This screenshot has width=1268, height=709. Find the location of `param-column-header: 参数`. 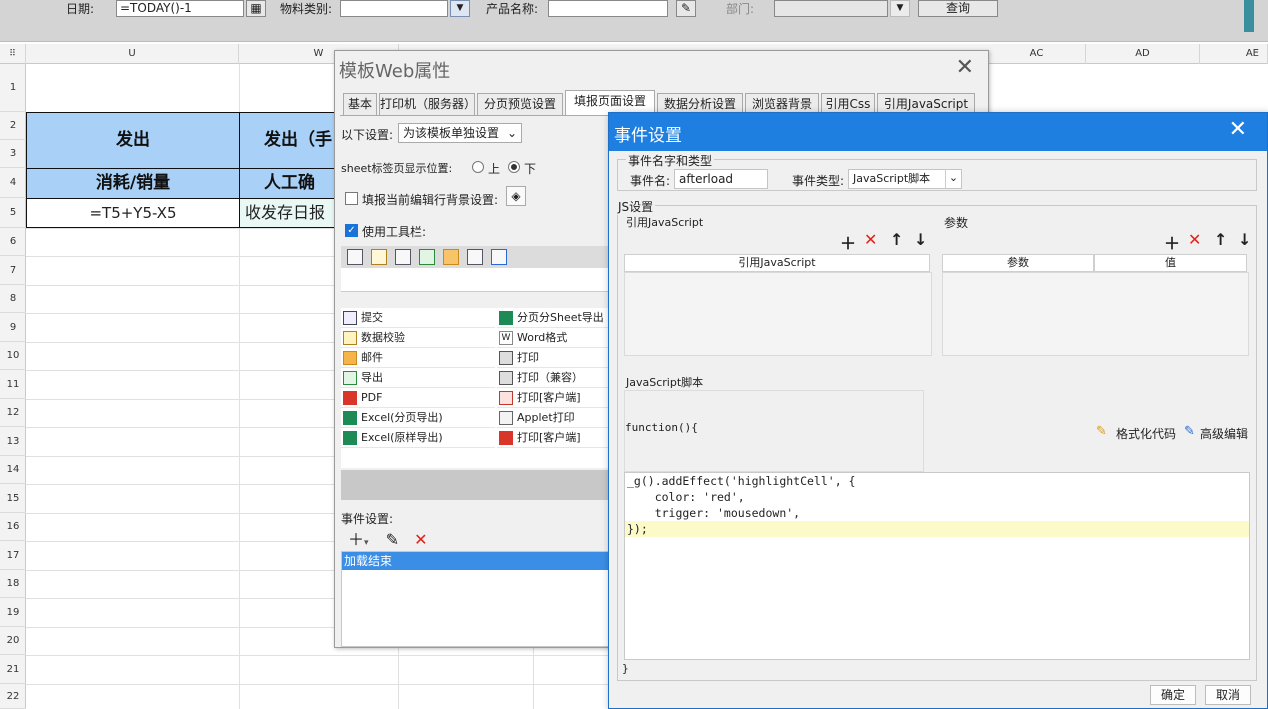

param-column-header: 参数 is located at coordinates (1018, 263).